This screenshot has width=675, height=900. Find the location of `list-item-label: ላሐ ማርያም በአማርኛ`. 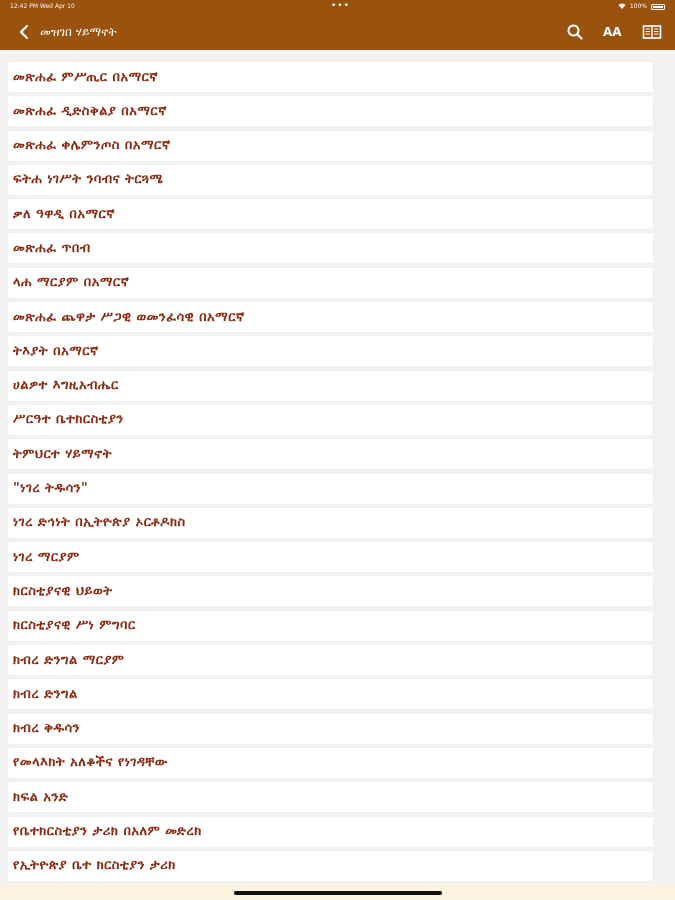

list-item-label: ላሐ ማርያም በአማርኛ is located at coordinates (71, 283).